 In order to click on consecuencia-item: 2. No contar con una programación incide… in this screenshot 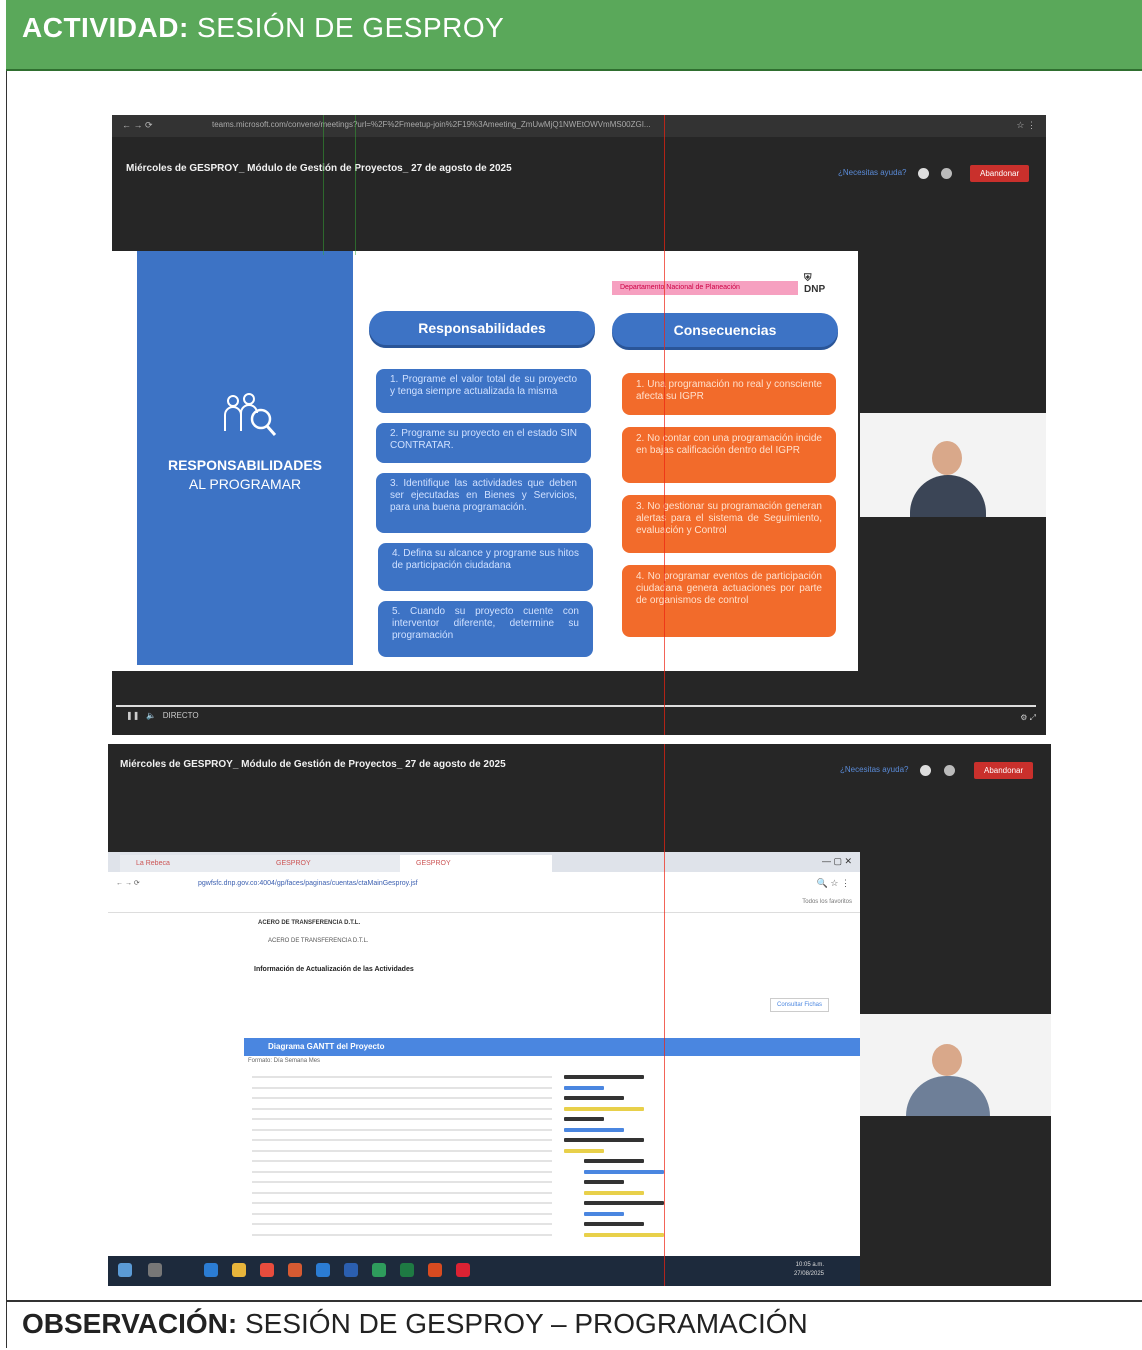, I will do `click(729, 455)`.